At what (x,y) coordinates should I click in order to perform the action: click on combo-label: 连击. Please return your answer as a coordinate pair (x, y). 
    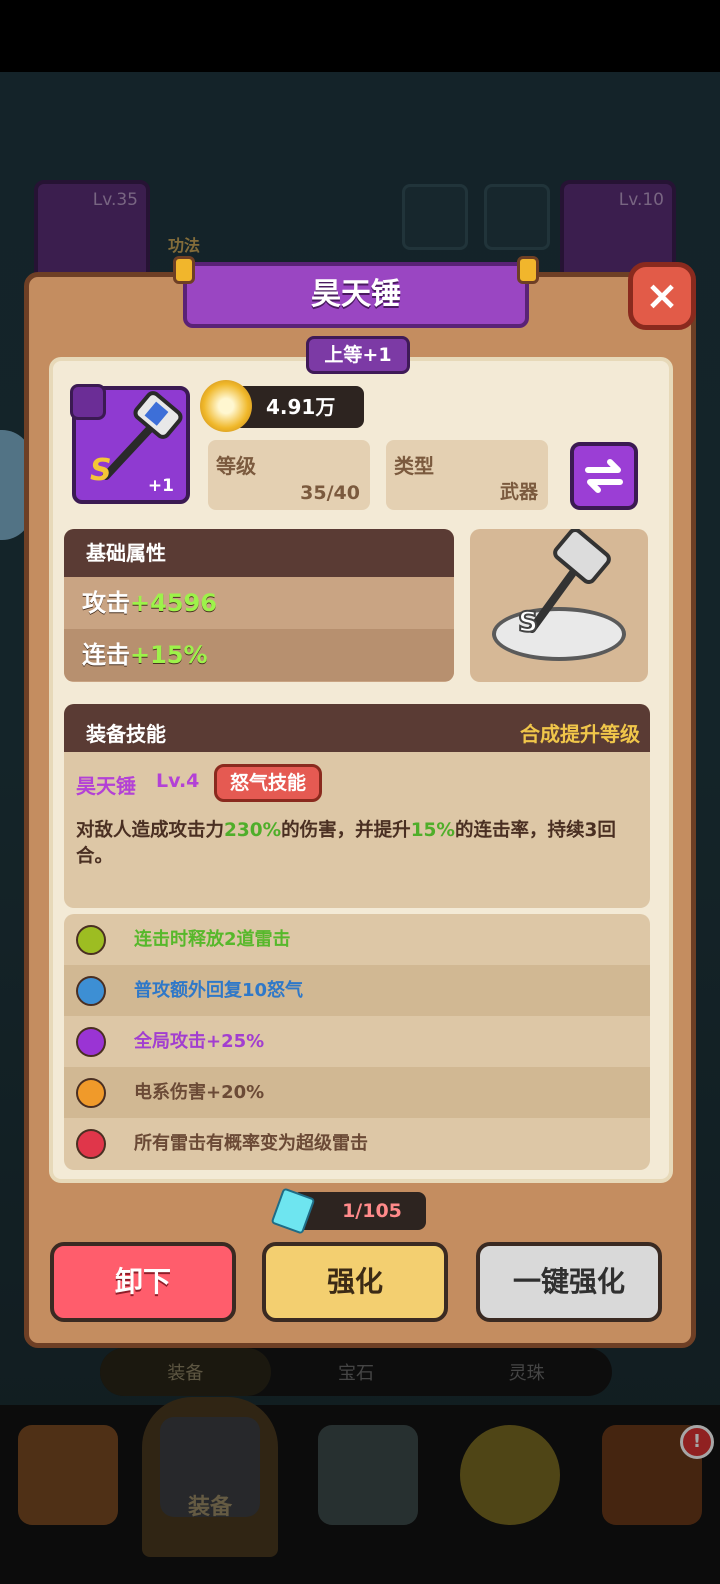
    Looking at the image, I should click on (106, 655).